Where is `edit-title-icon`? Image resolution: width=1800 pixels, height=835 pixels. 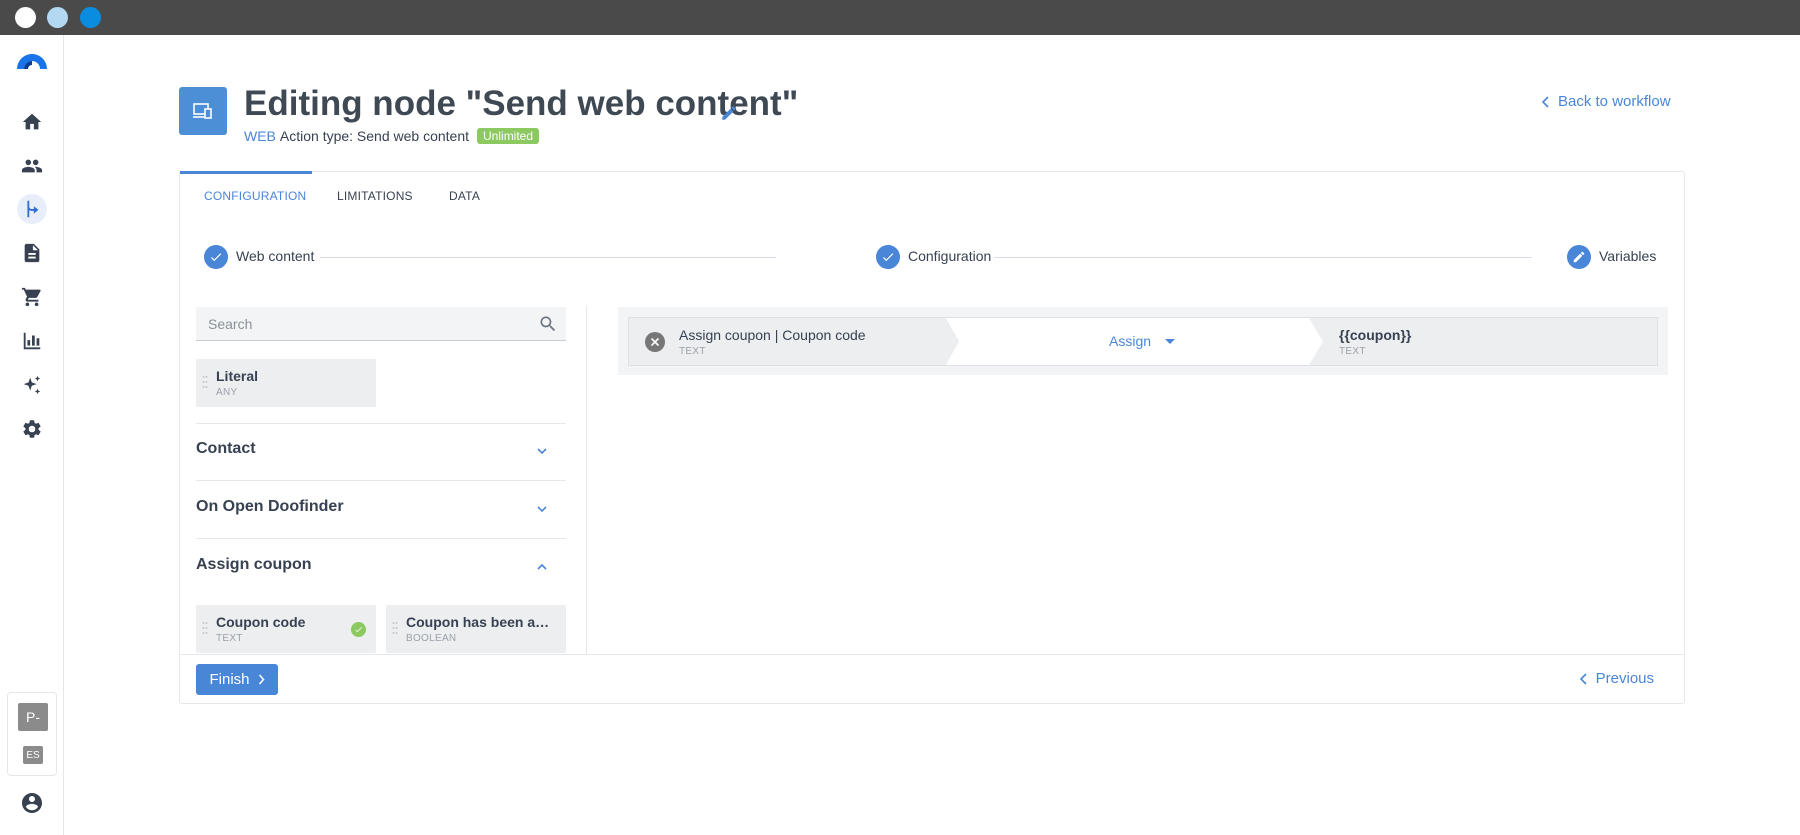
edit-title-icon is located at coordinates (729, 113).